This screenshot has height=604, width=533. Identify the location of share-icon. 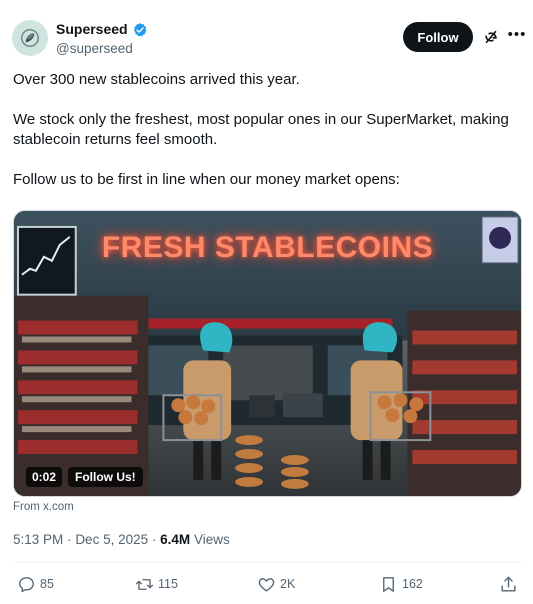
(508, 584).